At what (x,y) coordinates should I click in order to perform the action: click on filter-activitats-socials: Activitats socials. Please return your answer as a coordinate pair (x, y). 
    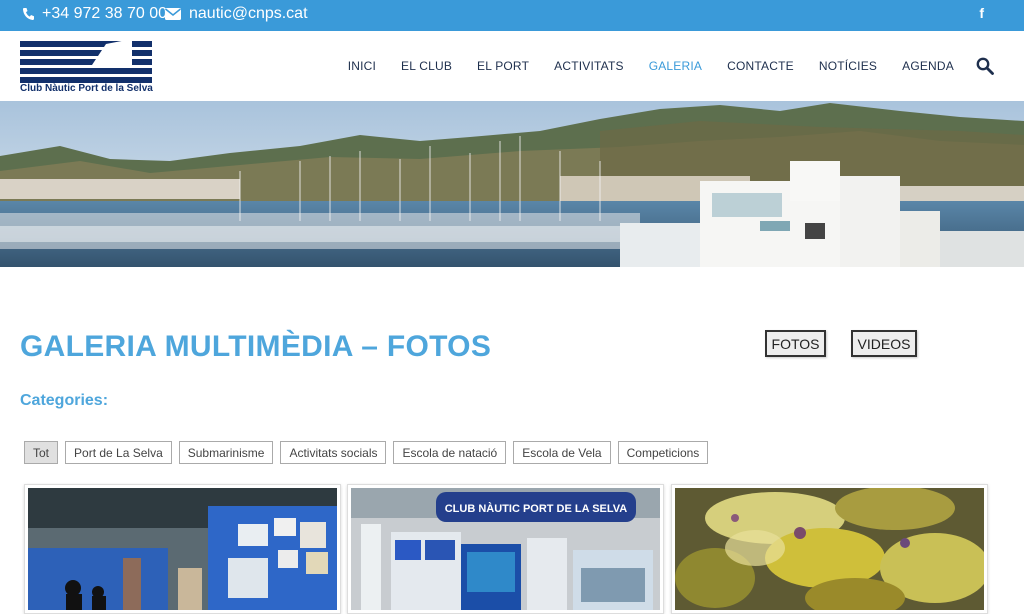
    Looking at the image, I should click on (333, 452).